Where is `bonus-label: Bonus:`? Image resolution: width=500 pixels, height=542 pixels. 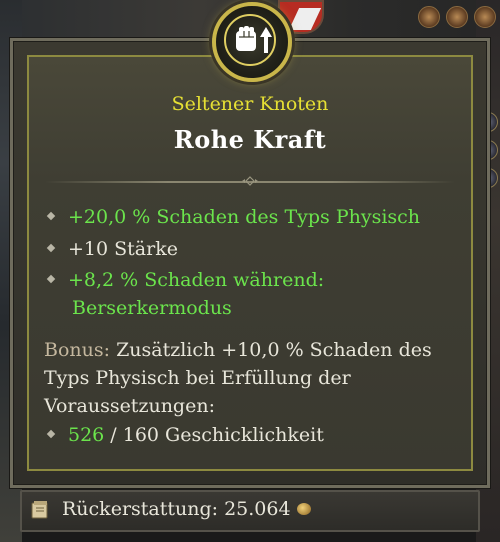 bonus-label: Bonus: is located at coordinates (77, 350).